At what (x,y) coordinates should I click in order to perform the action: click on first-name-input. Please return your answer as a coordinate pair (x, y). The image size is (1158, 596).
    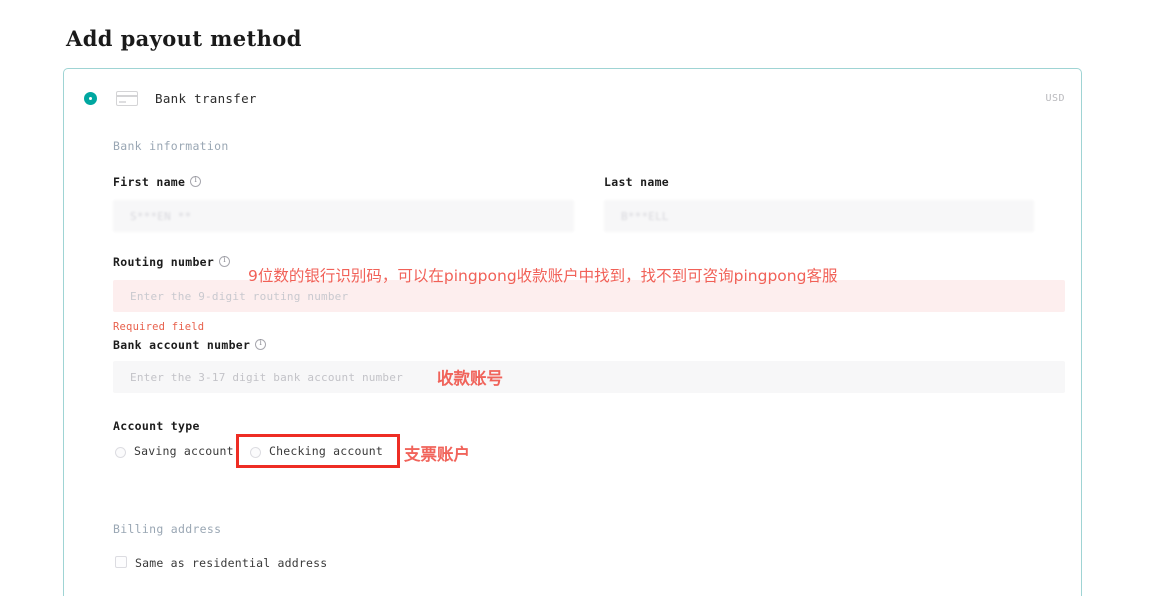
    Looking at the image, I should click on (343, 216).